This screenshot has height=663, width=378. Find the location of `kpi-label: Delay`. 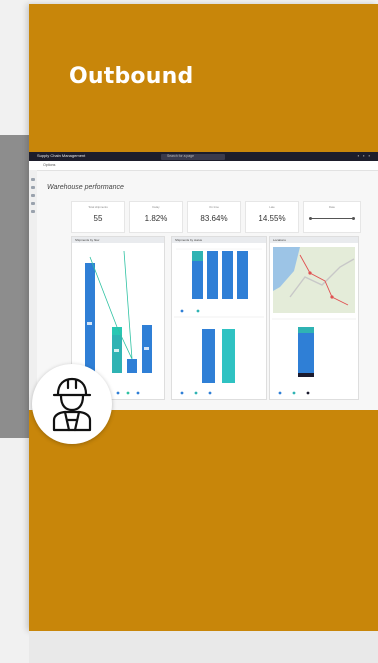

kpi-label: Delay is located at coordinates (156, 207).